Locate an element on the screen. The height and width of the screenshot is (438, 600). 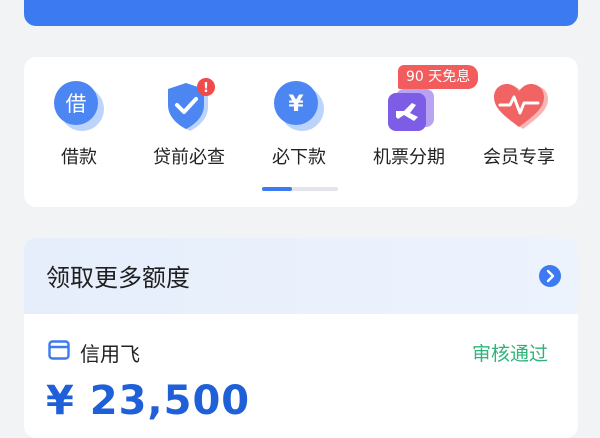
yen-glyph: ¥ is located at coordinates (296, 104).